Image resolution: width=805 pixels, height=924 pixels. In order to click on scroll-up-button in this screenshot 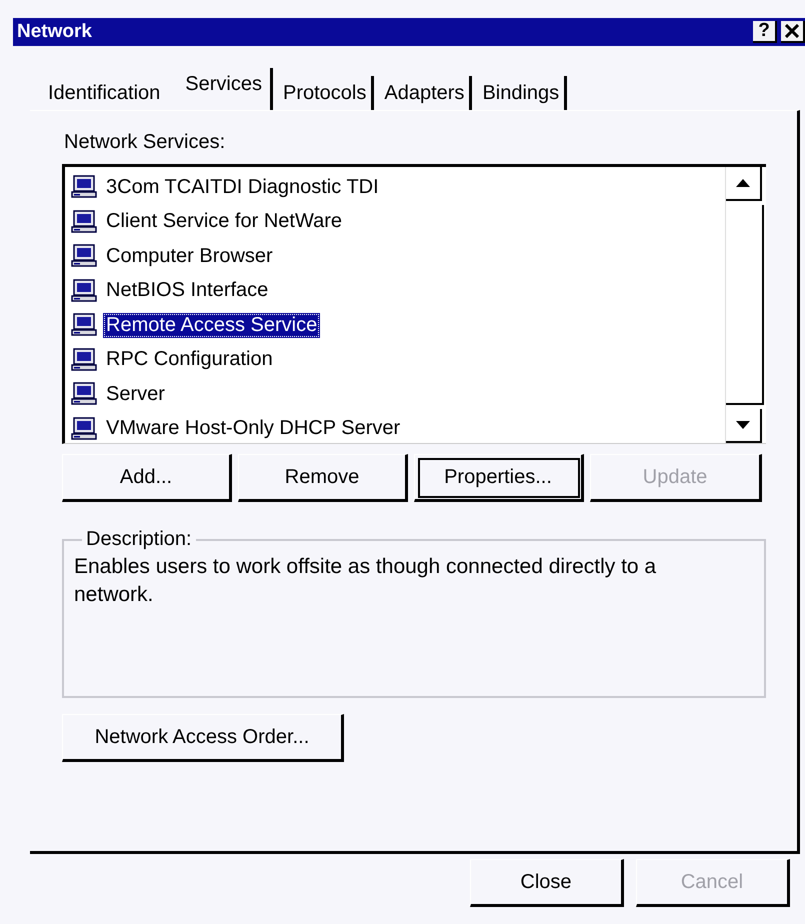, I will do `click(744, 184)`.